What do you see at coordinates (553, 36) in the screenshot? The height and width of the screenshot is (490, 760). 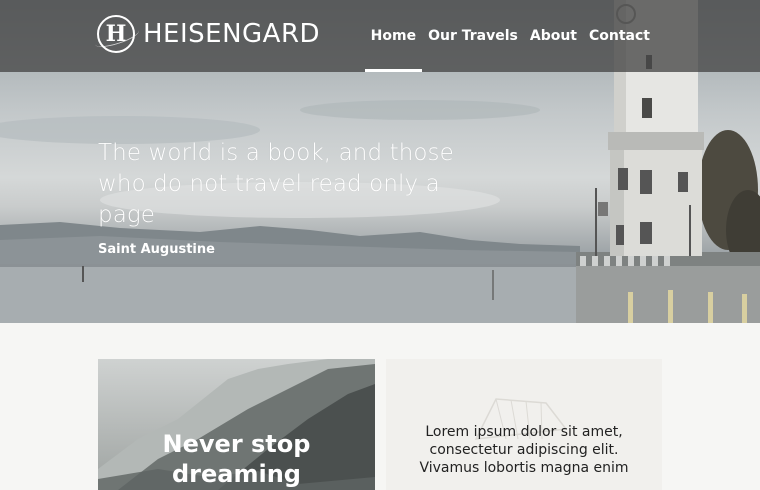 I see `nav-about: About` at bounding box center [553, 36].